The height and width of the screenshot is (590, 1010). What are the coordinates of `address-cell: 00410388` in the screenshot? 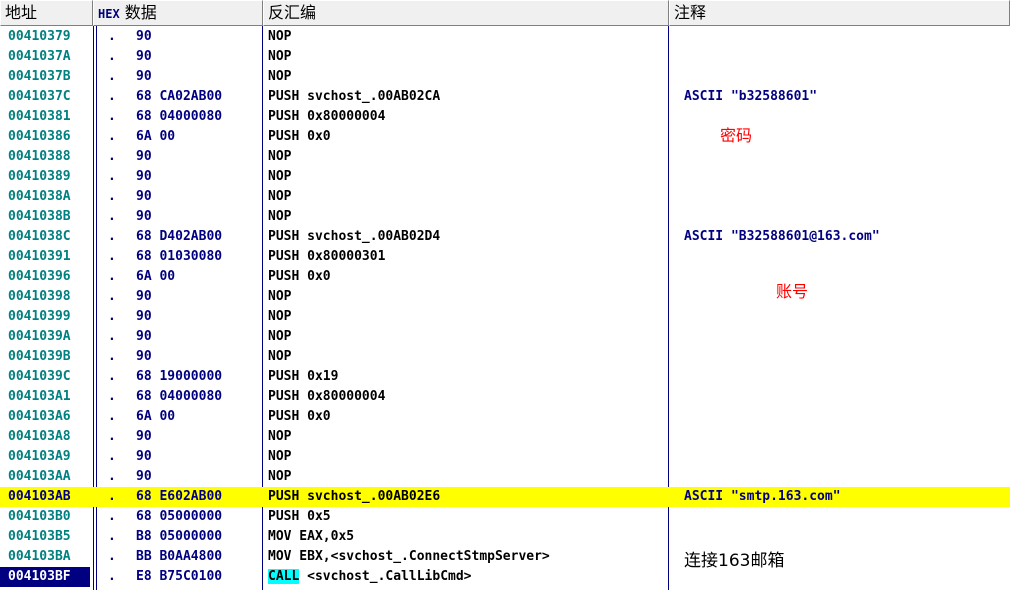 It's located at (39, 156).